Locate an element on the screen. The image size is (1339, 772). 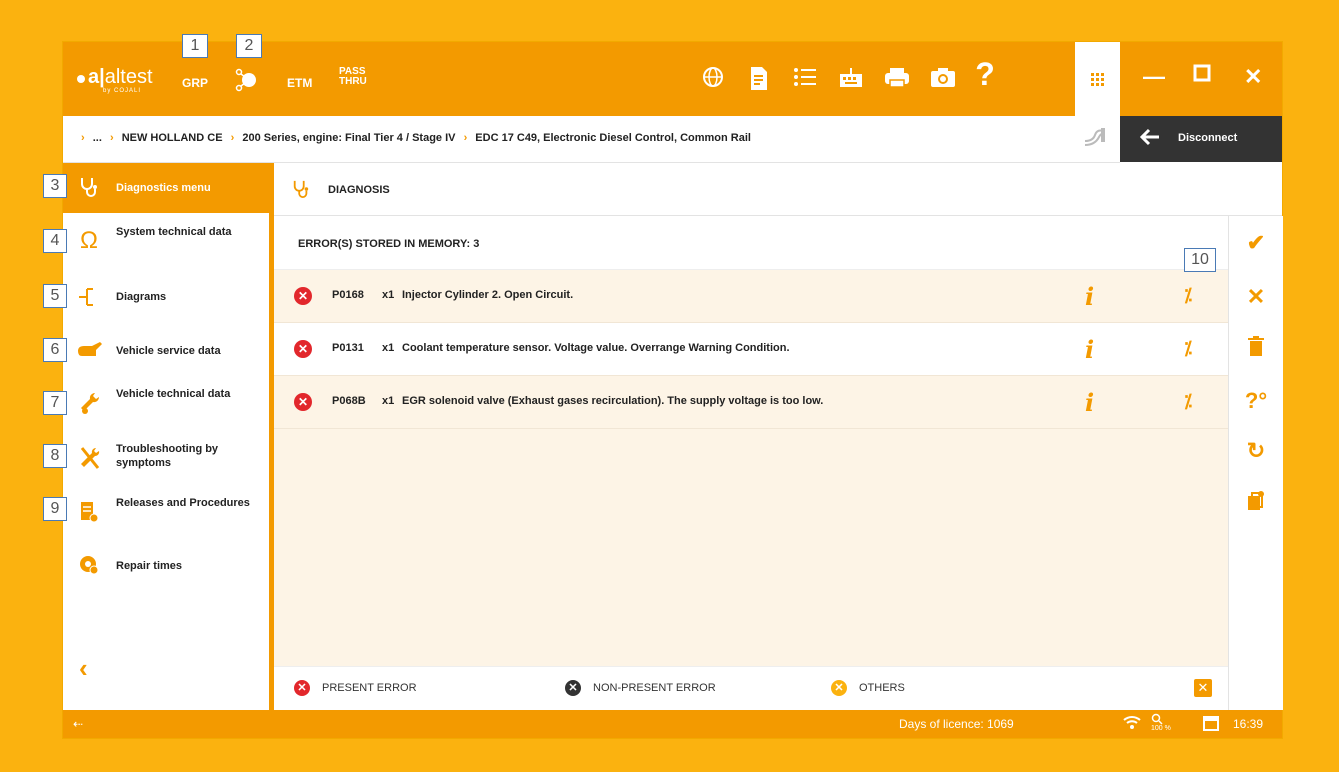
collapse-sidebar-button: ‹ is located at coordinates (83, 668).